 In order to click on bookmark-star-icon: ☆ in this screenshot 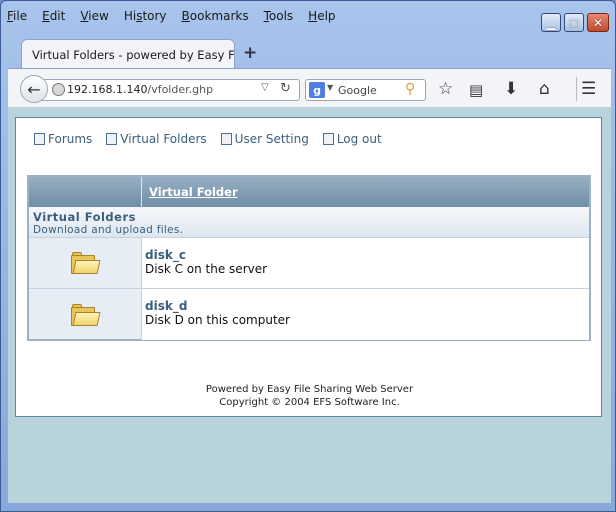, I will do `click(445, 89)`.